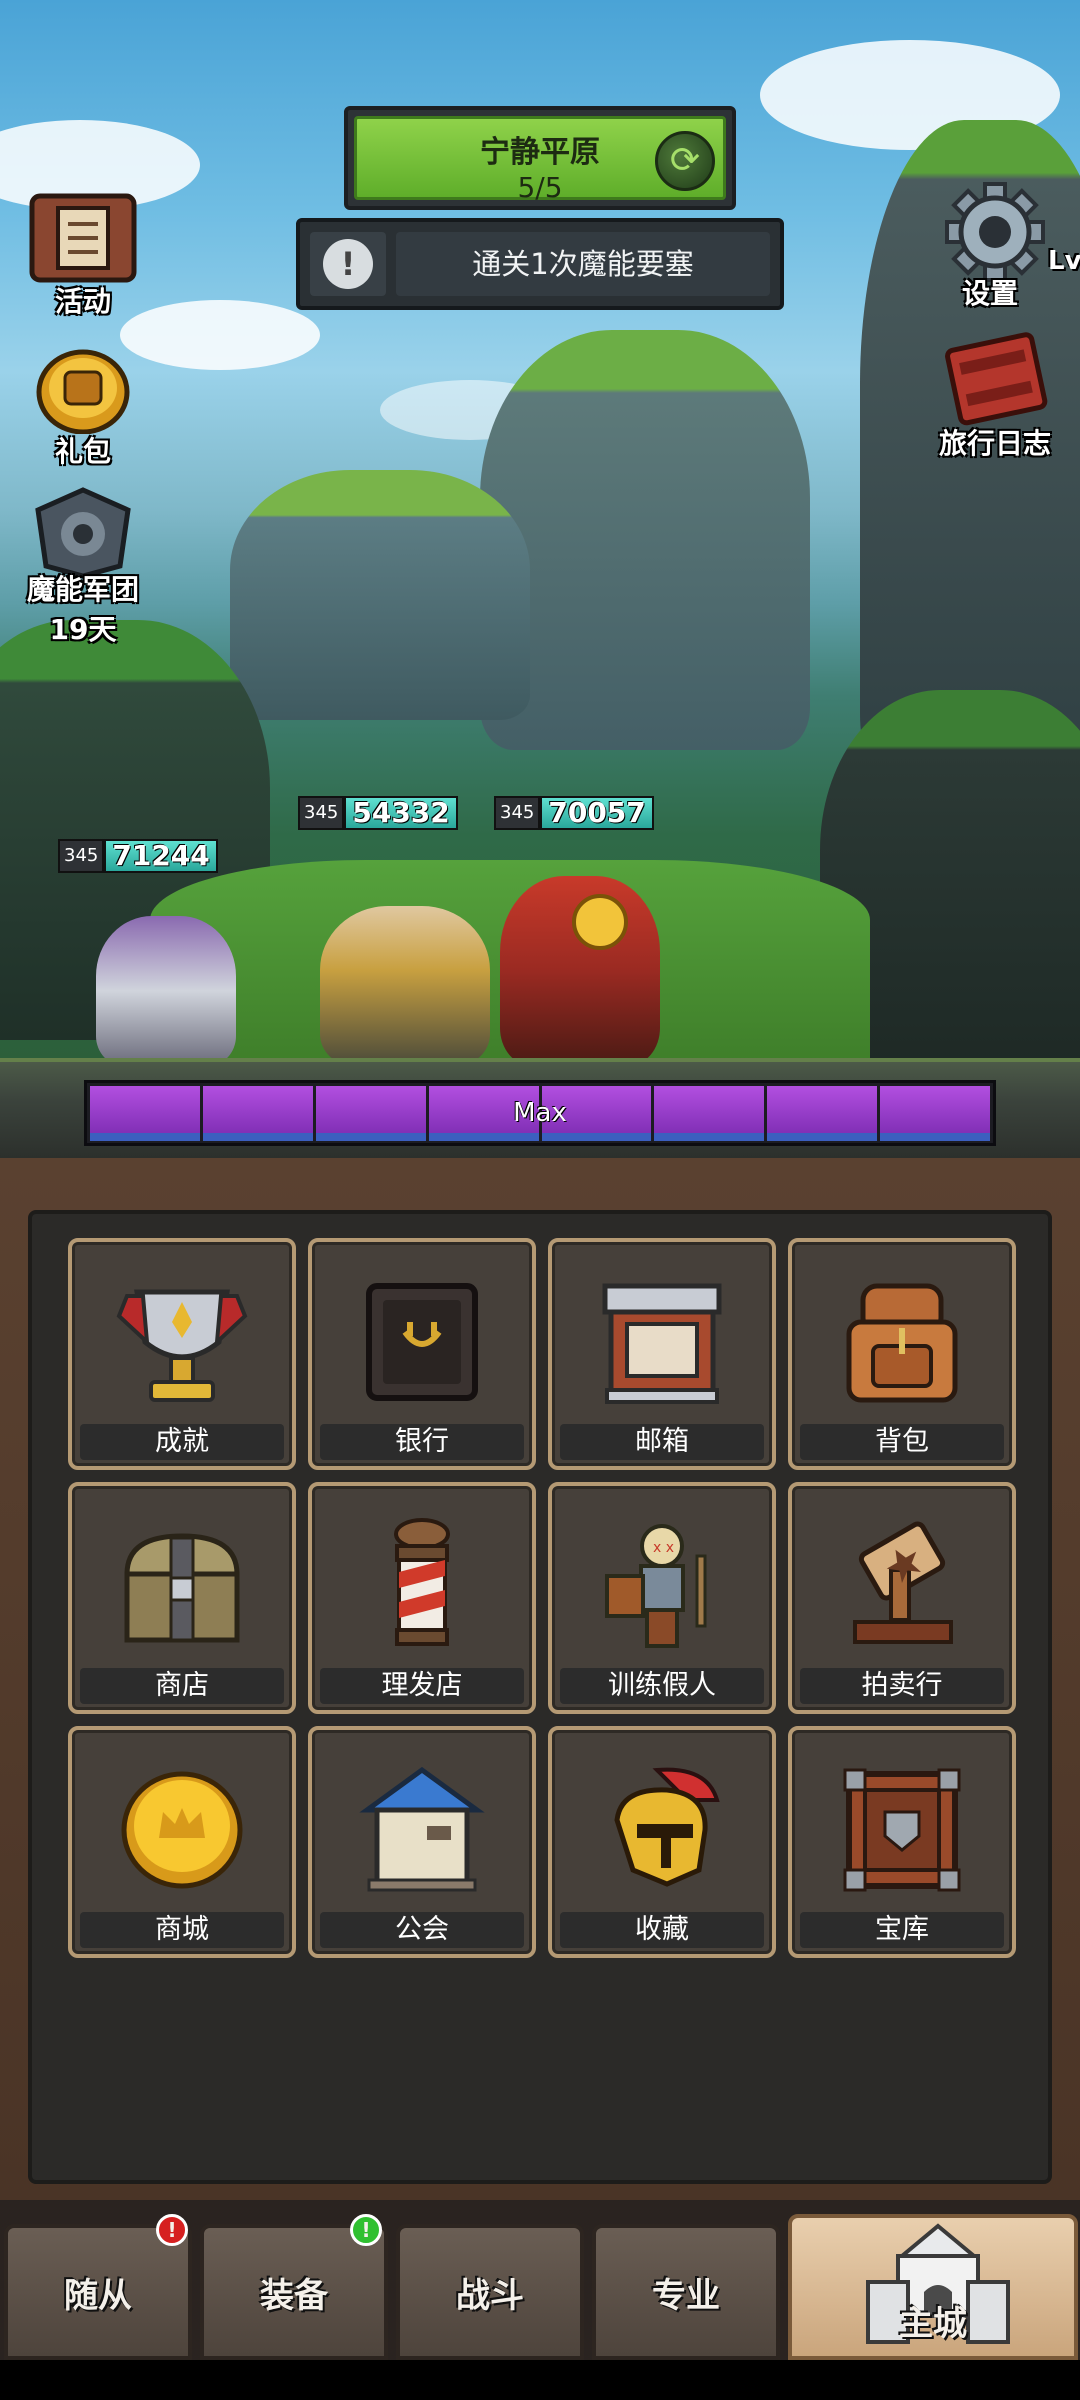 This screenshot has width=1080, height=2400. Describe the element at coordinates (996, 379) in the screenshot. I see `journal-icon` at that location.